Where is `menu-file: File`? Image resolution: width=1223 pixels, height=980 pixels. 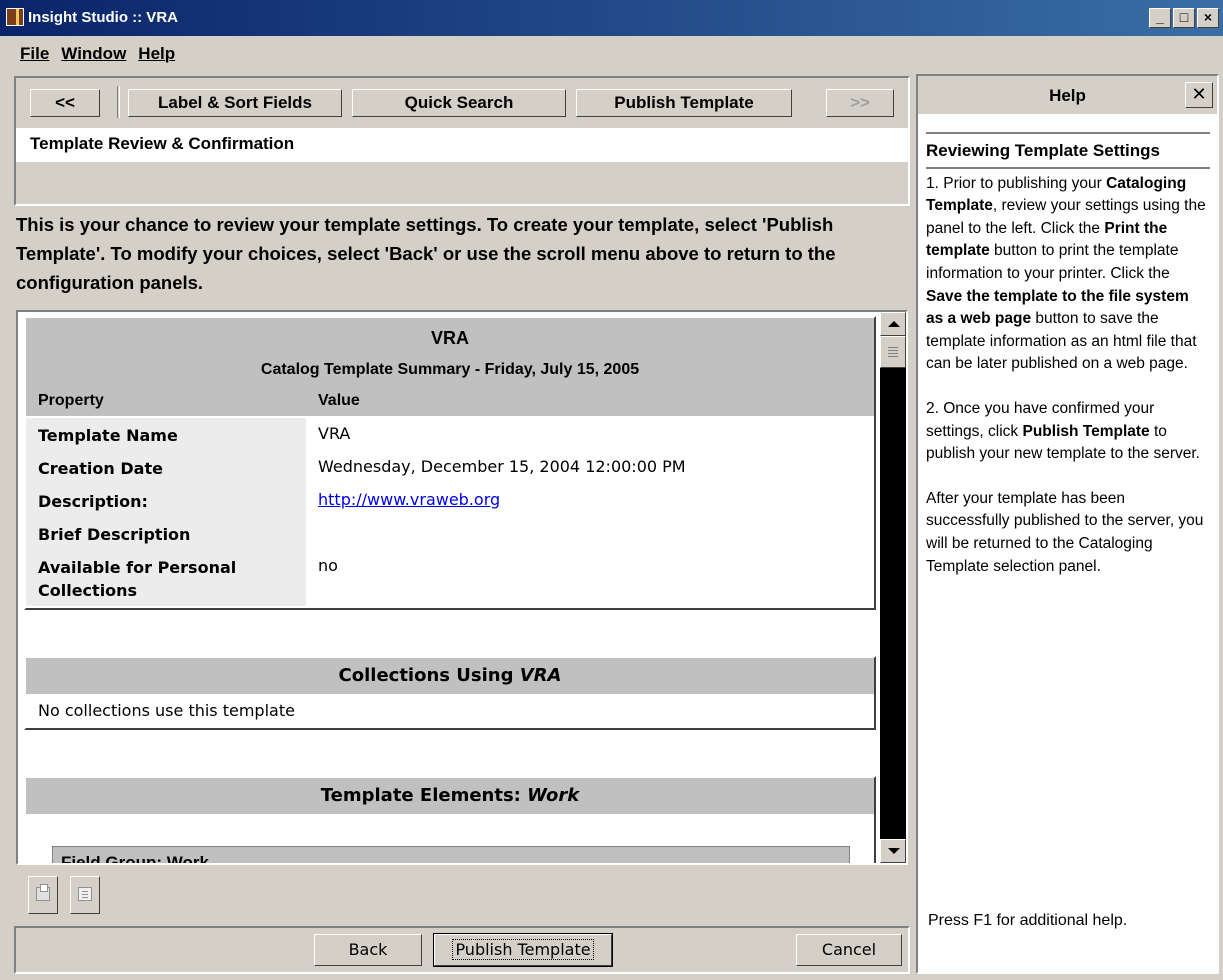
menu-file: File is located at coordinates (38, 55).